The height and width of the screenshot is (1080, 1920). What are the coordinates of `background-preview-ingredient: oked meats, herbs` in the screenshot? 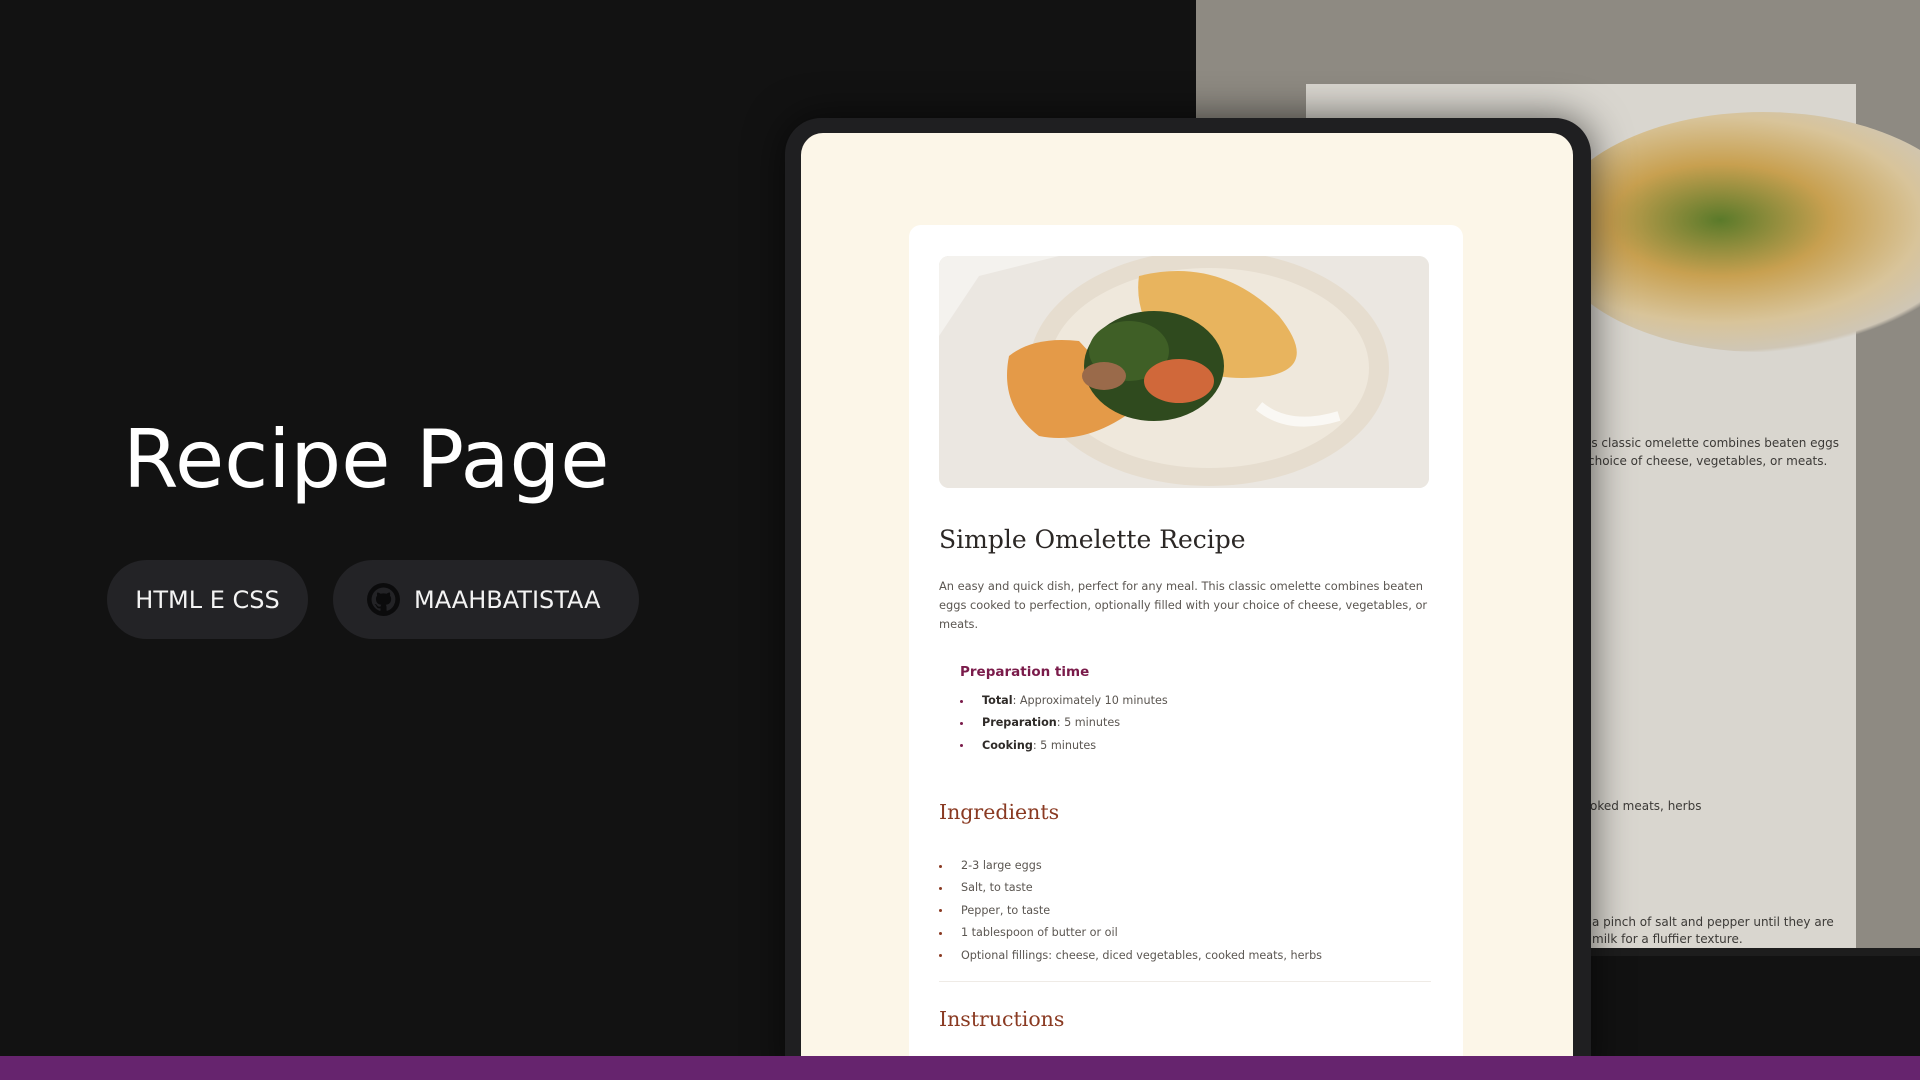 It's located at (1646, 806).